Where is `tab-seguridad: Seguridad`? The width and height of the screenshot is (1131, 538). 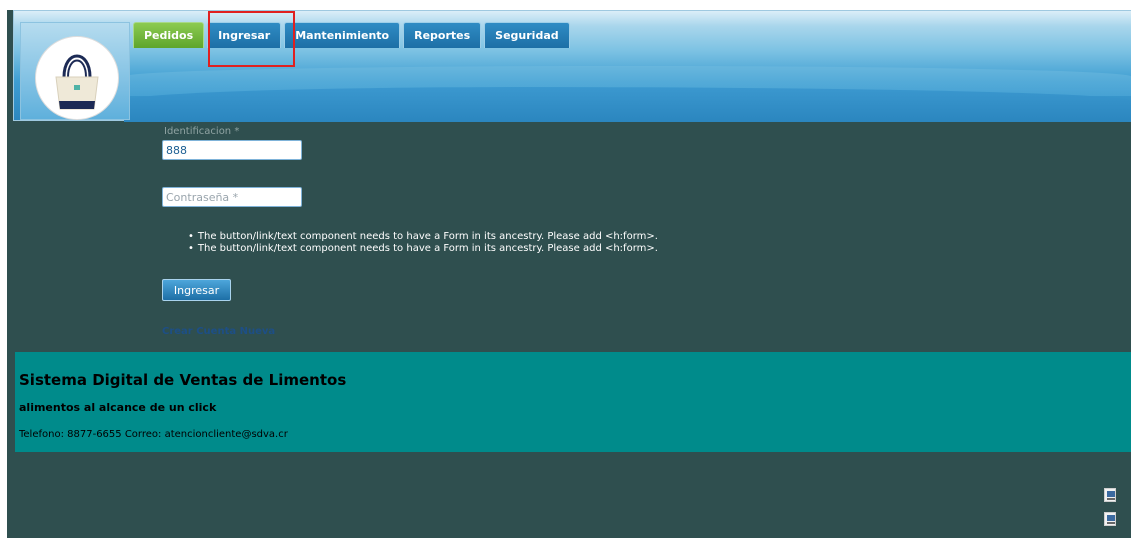 tab-seguridad: Seguridad is located at coordinates (527, 35).